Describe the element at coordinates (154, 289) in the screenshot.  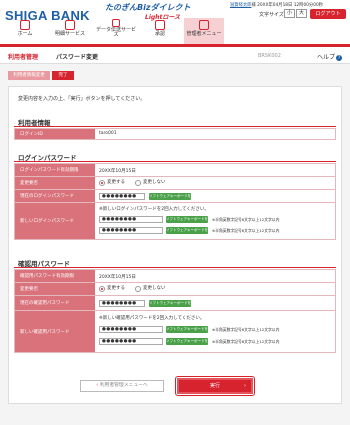
I see `confirm-change-no-label: 変更しない` at that location.